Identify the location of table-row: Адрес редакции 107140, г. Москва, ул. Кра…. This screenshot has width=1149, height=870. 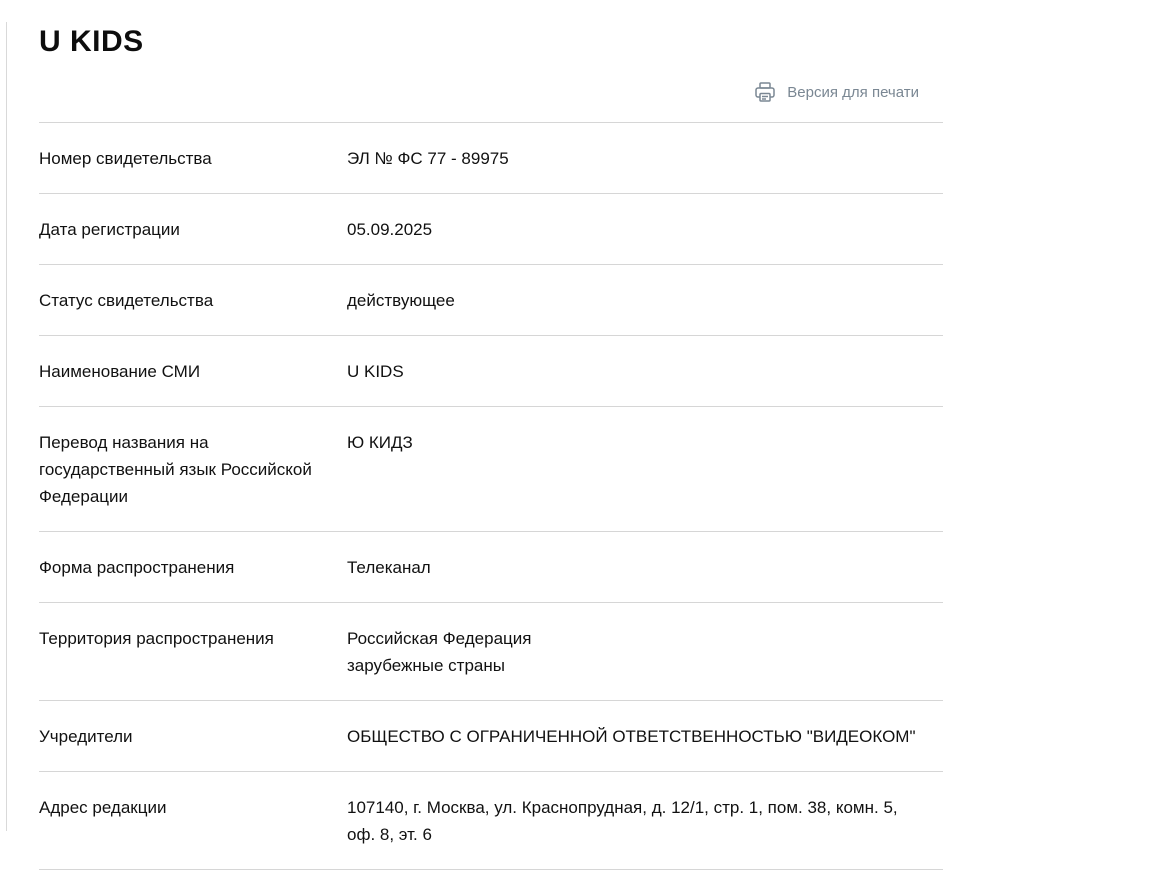
(491, 821).